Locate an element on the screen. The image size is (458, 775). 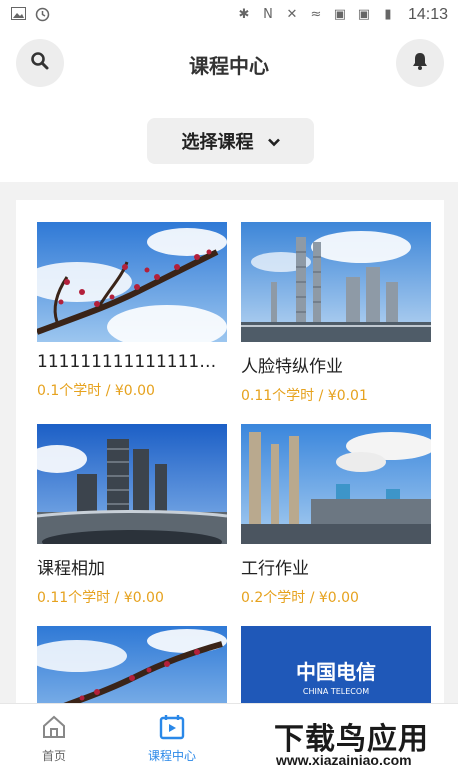
course-card: 人脸特纵作业 0.11个学时 / ¥0.01 is located at coordinates (336, 313).